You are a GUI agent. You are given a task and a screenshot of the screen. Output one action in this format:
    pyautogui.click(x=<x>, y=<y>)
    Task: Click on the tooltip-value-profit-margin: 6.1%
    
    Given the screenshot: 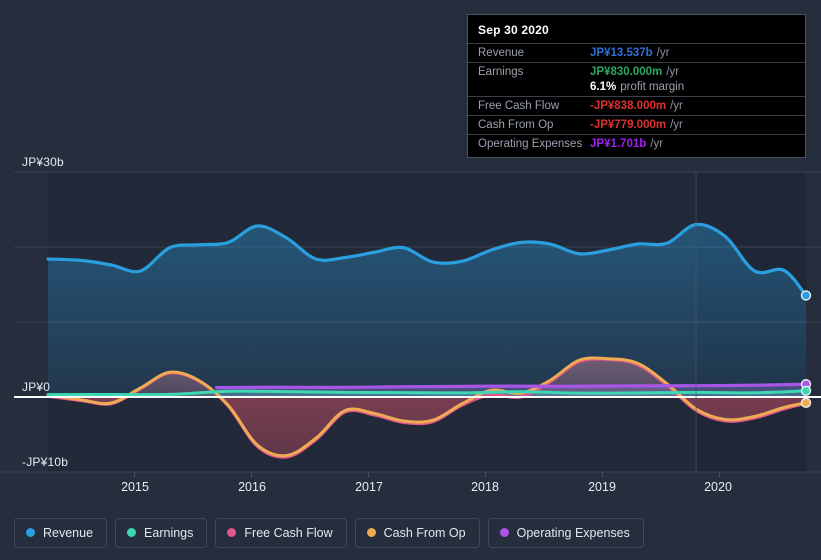 What is the action you would take?
    pyautogui.click(x=603, y=87)
    